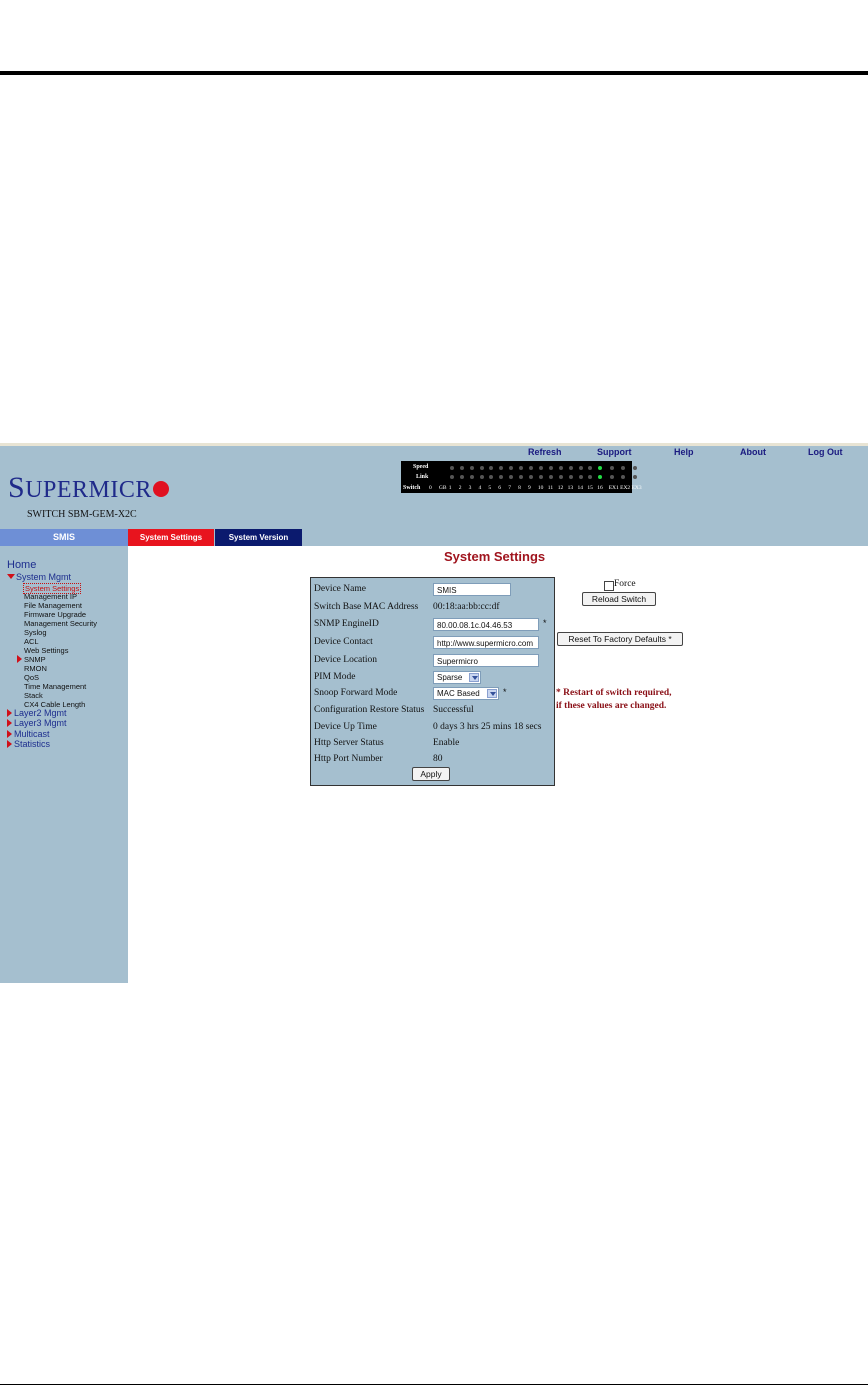 The image size is (868, 1387). What do you see at coordinates (160, 489) in the screenshot?
I see `logo-dot-icon` at bounding box center [160, 489].